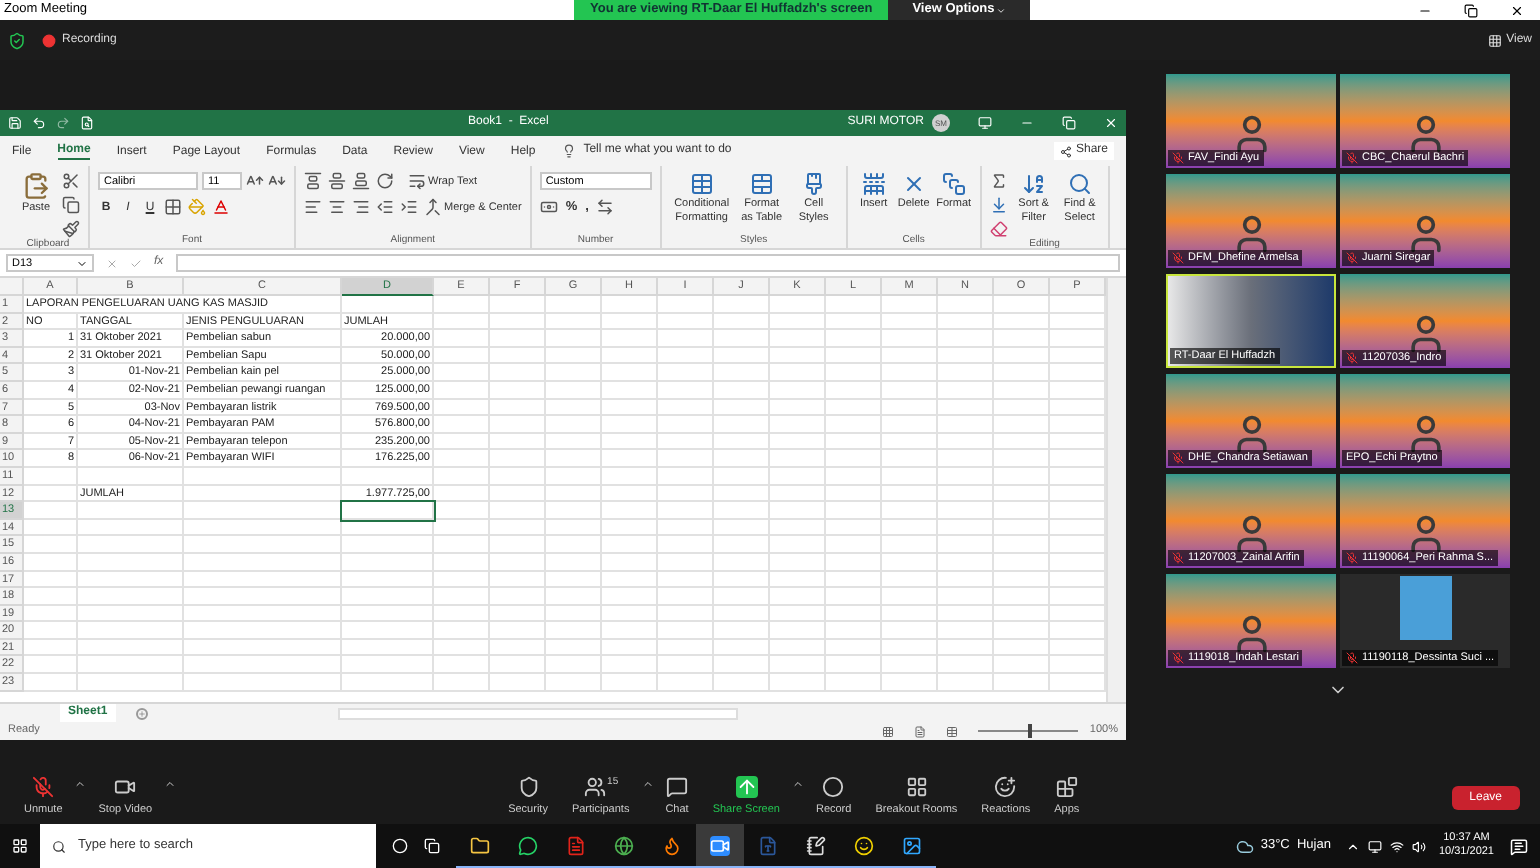 This screenshot has height=868, width=1540. What do you see at coordinates (255, 181) in the screenshot?
I see `grow-font-icon` at bounding box center [255, 181].